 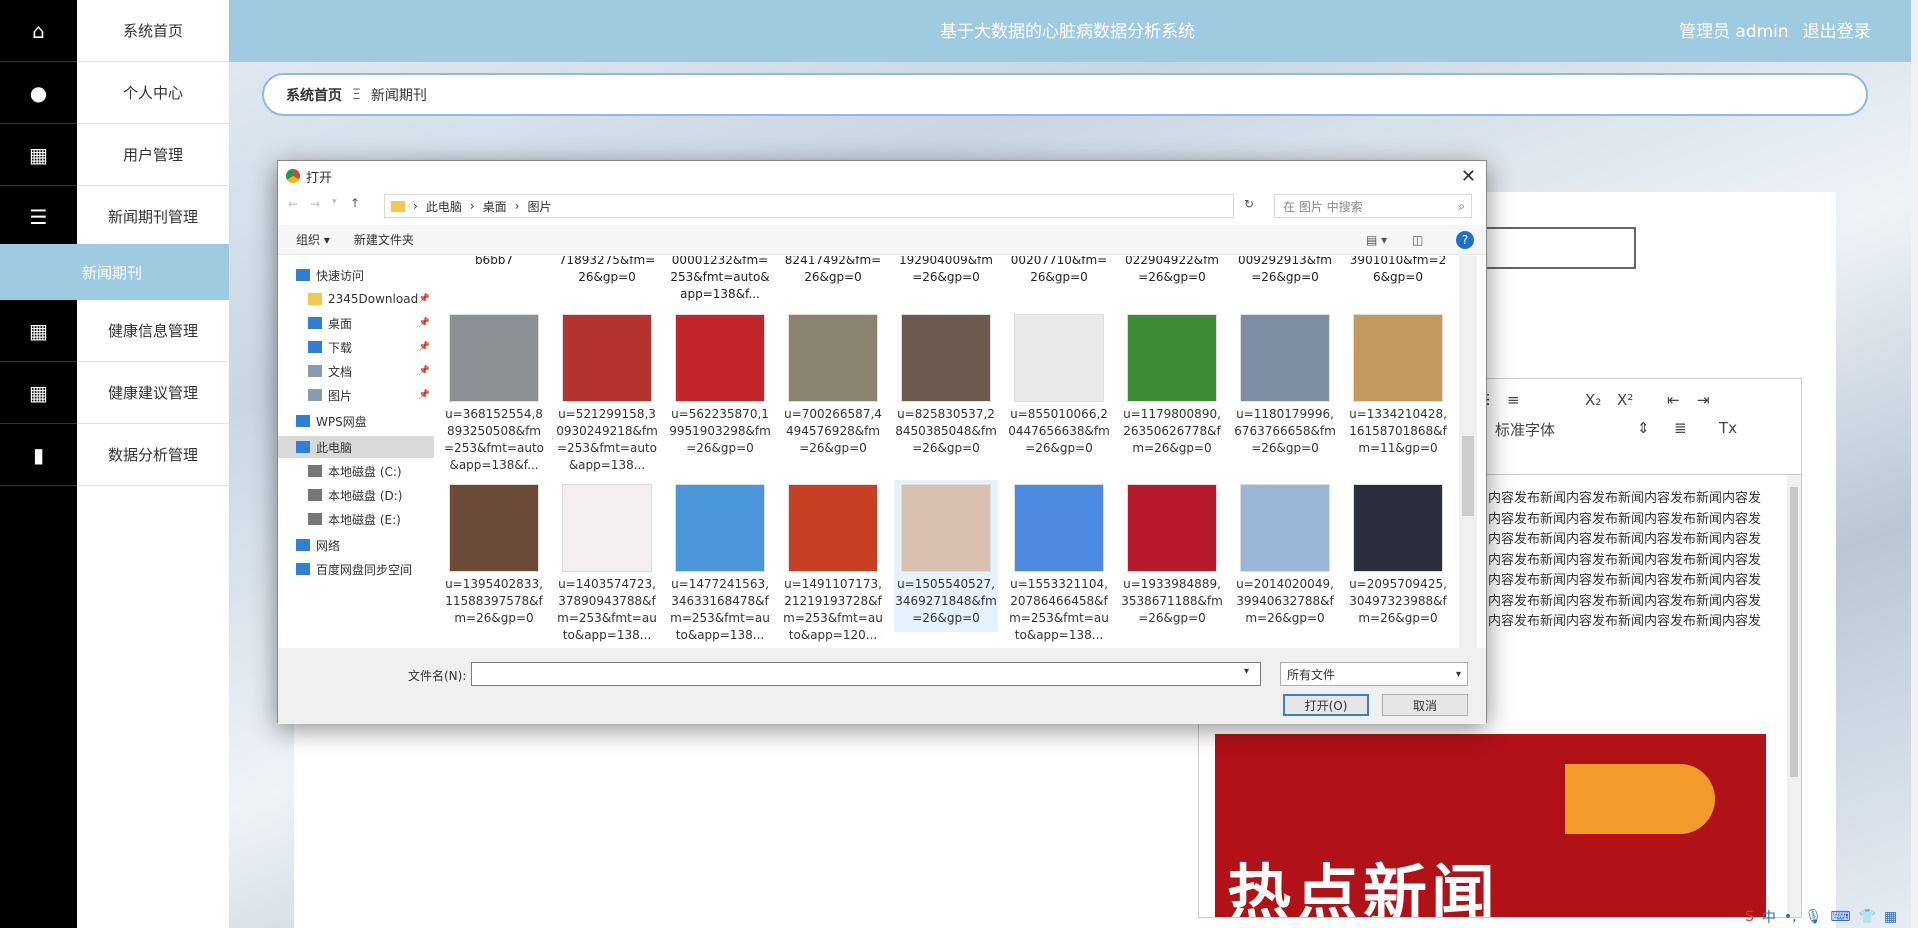 I want to click on logout-link: 退出登录, so click(x=1837, y=29).